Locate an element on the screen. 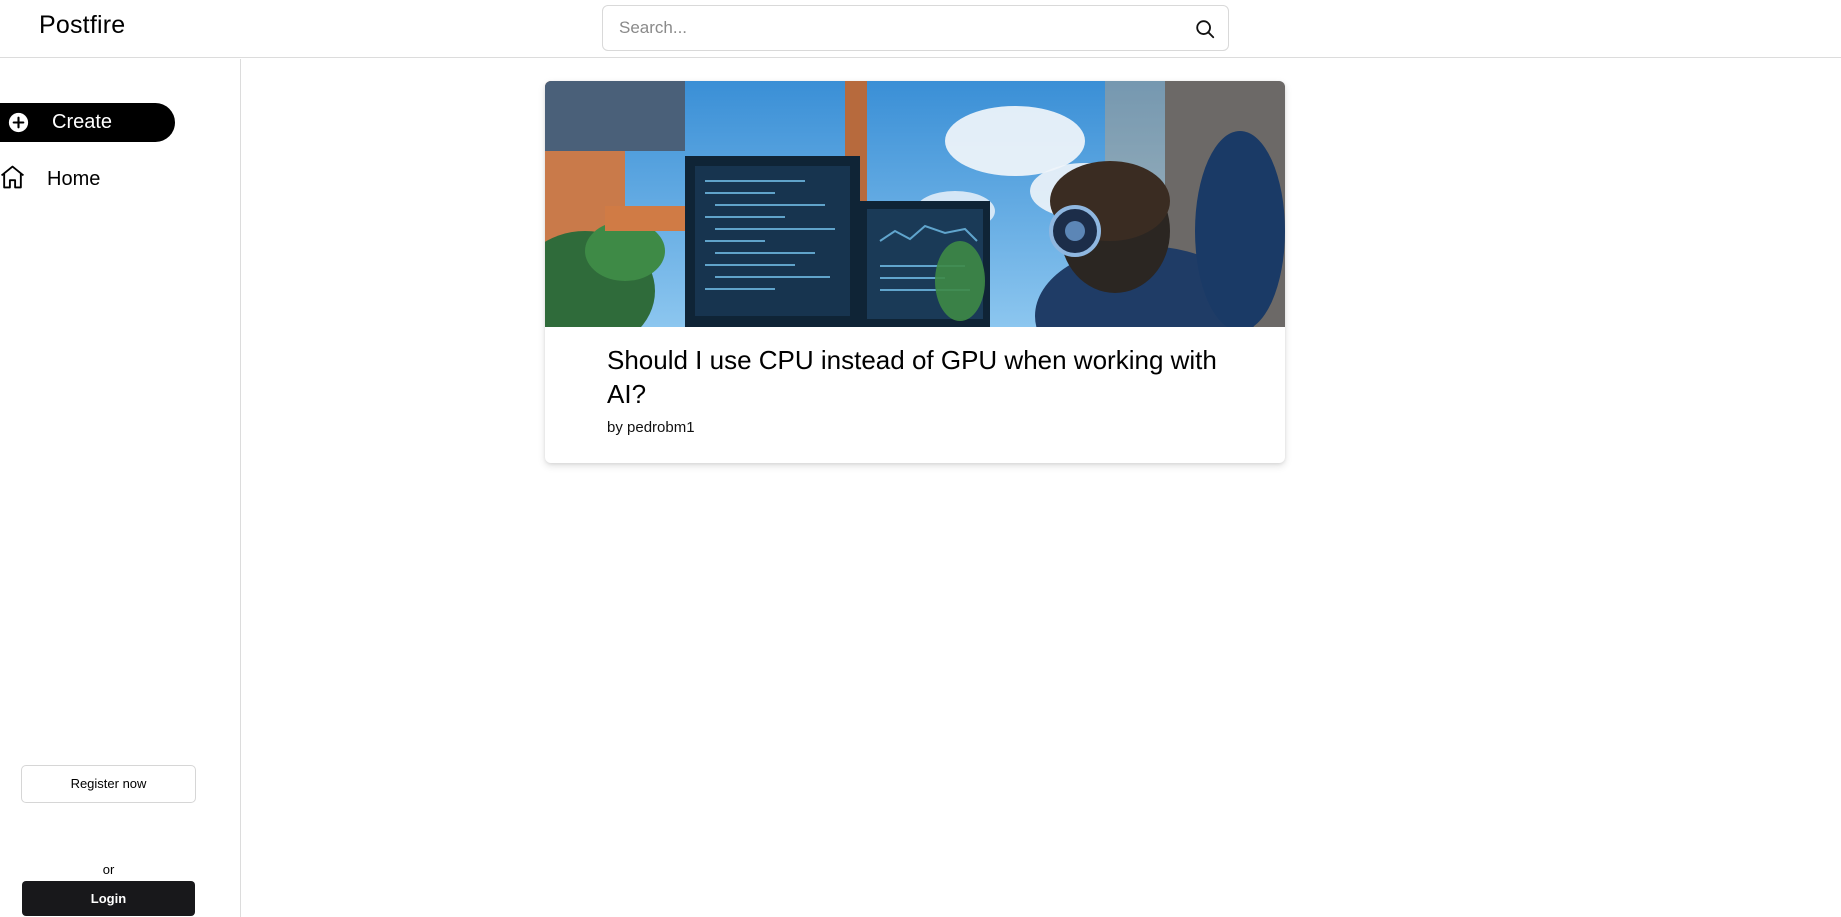  sidebar-item-label: Home is located at coordinates (74, 179).